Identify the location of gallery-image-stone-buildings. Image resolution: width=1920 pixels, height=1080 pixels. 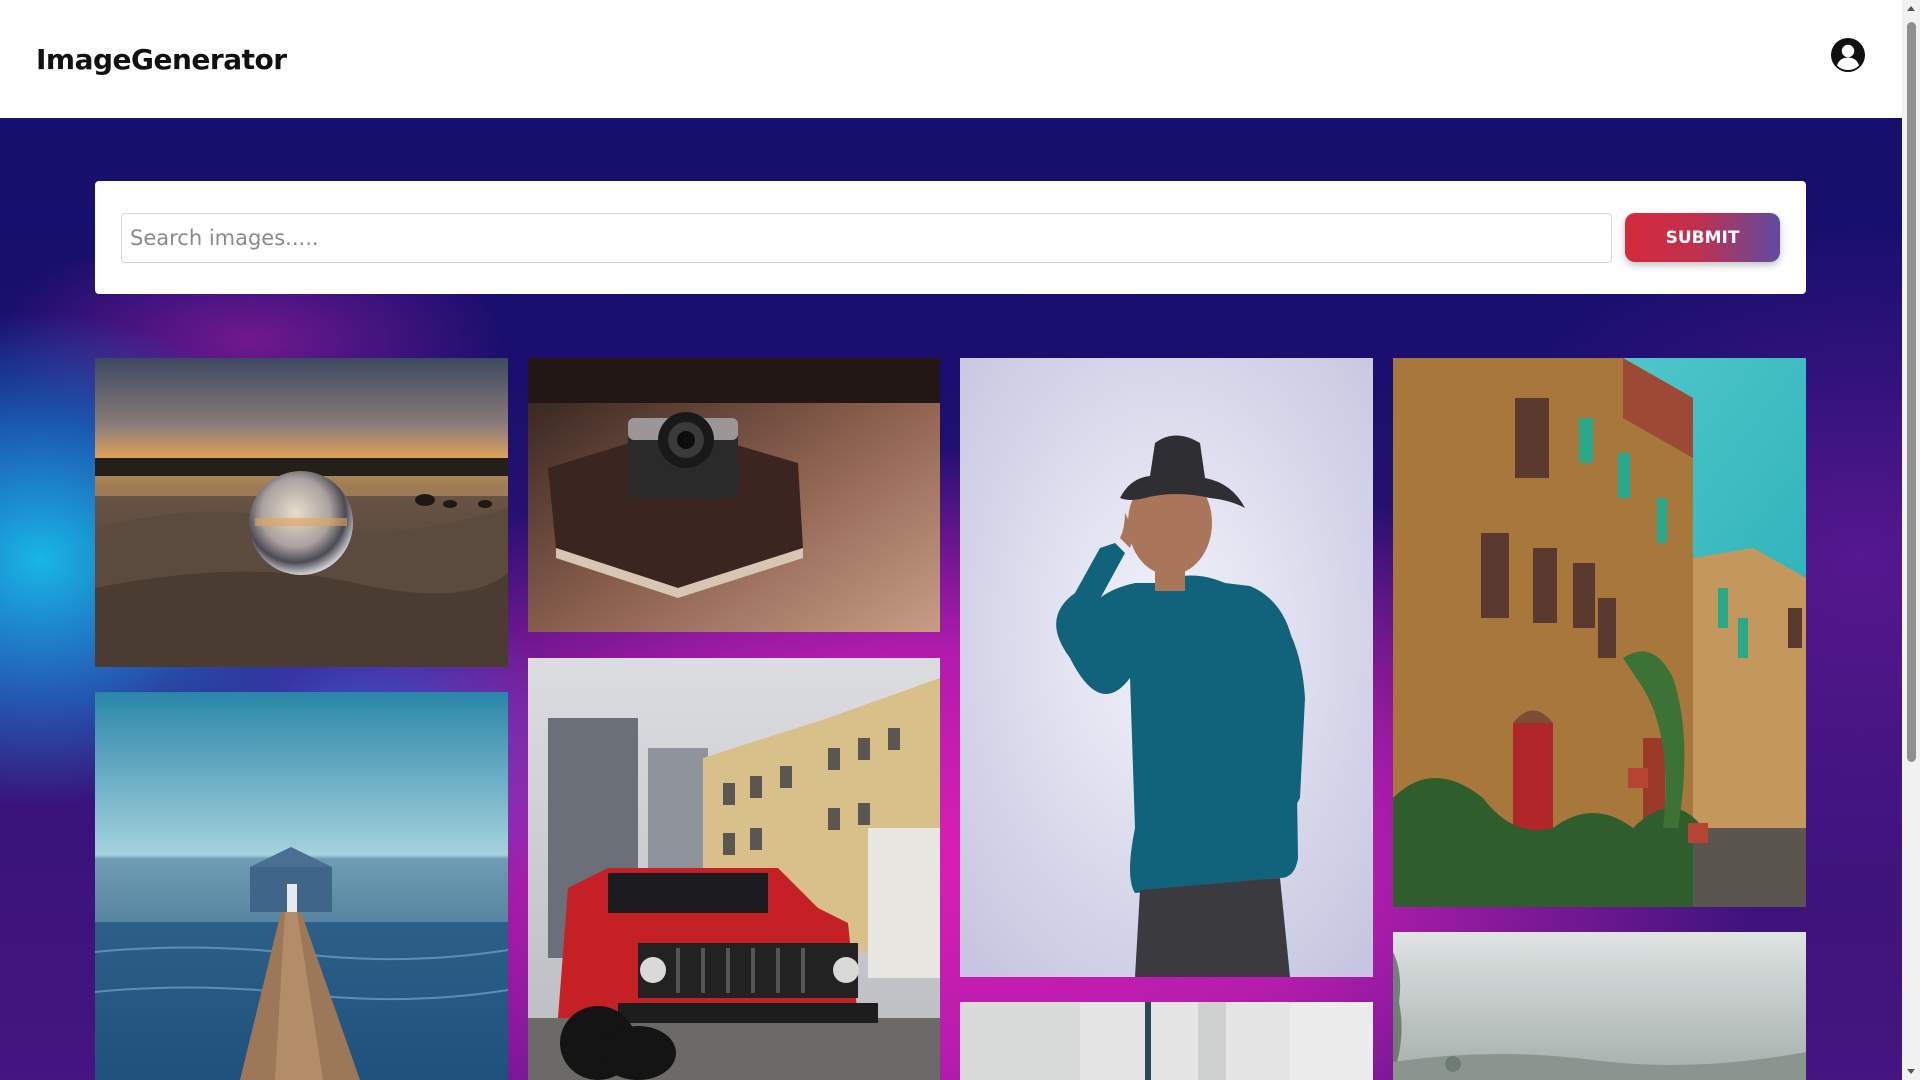
(1599, 632).